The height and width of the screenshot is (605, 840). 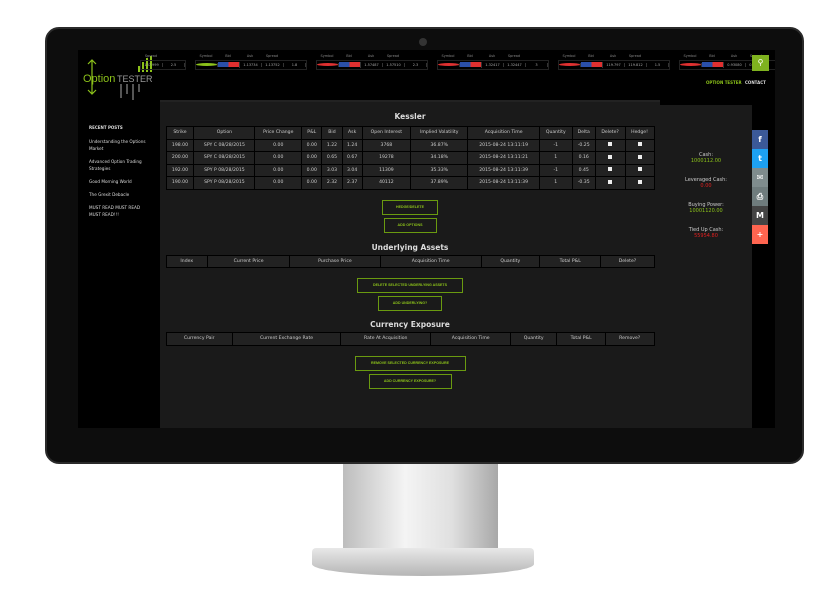 I want to click on table-cell: 2015-08-24 13:11:19, so click(x=503, y=145).